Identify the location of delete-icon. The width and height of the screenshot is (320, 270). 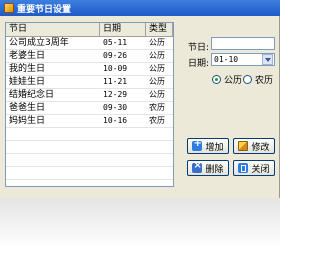
(197, 166).